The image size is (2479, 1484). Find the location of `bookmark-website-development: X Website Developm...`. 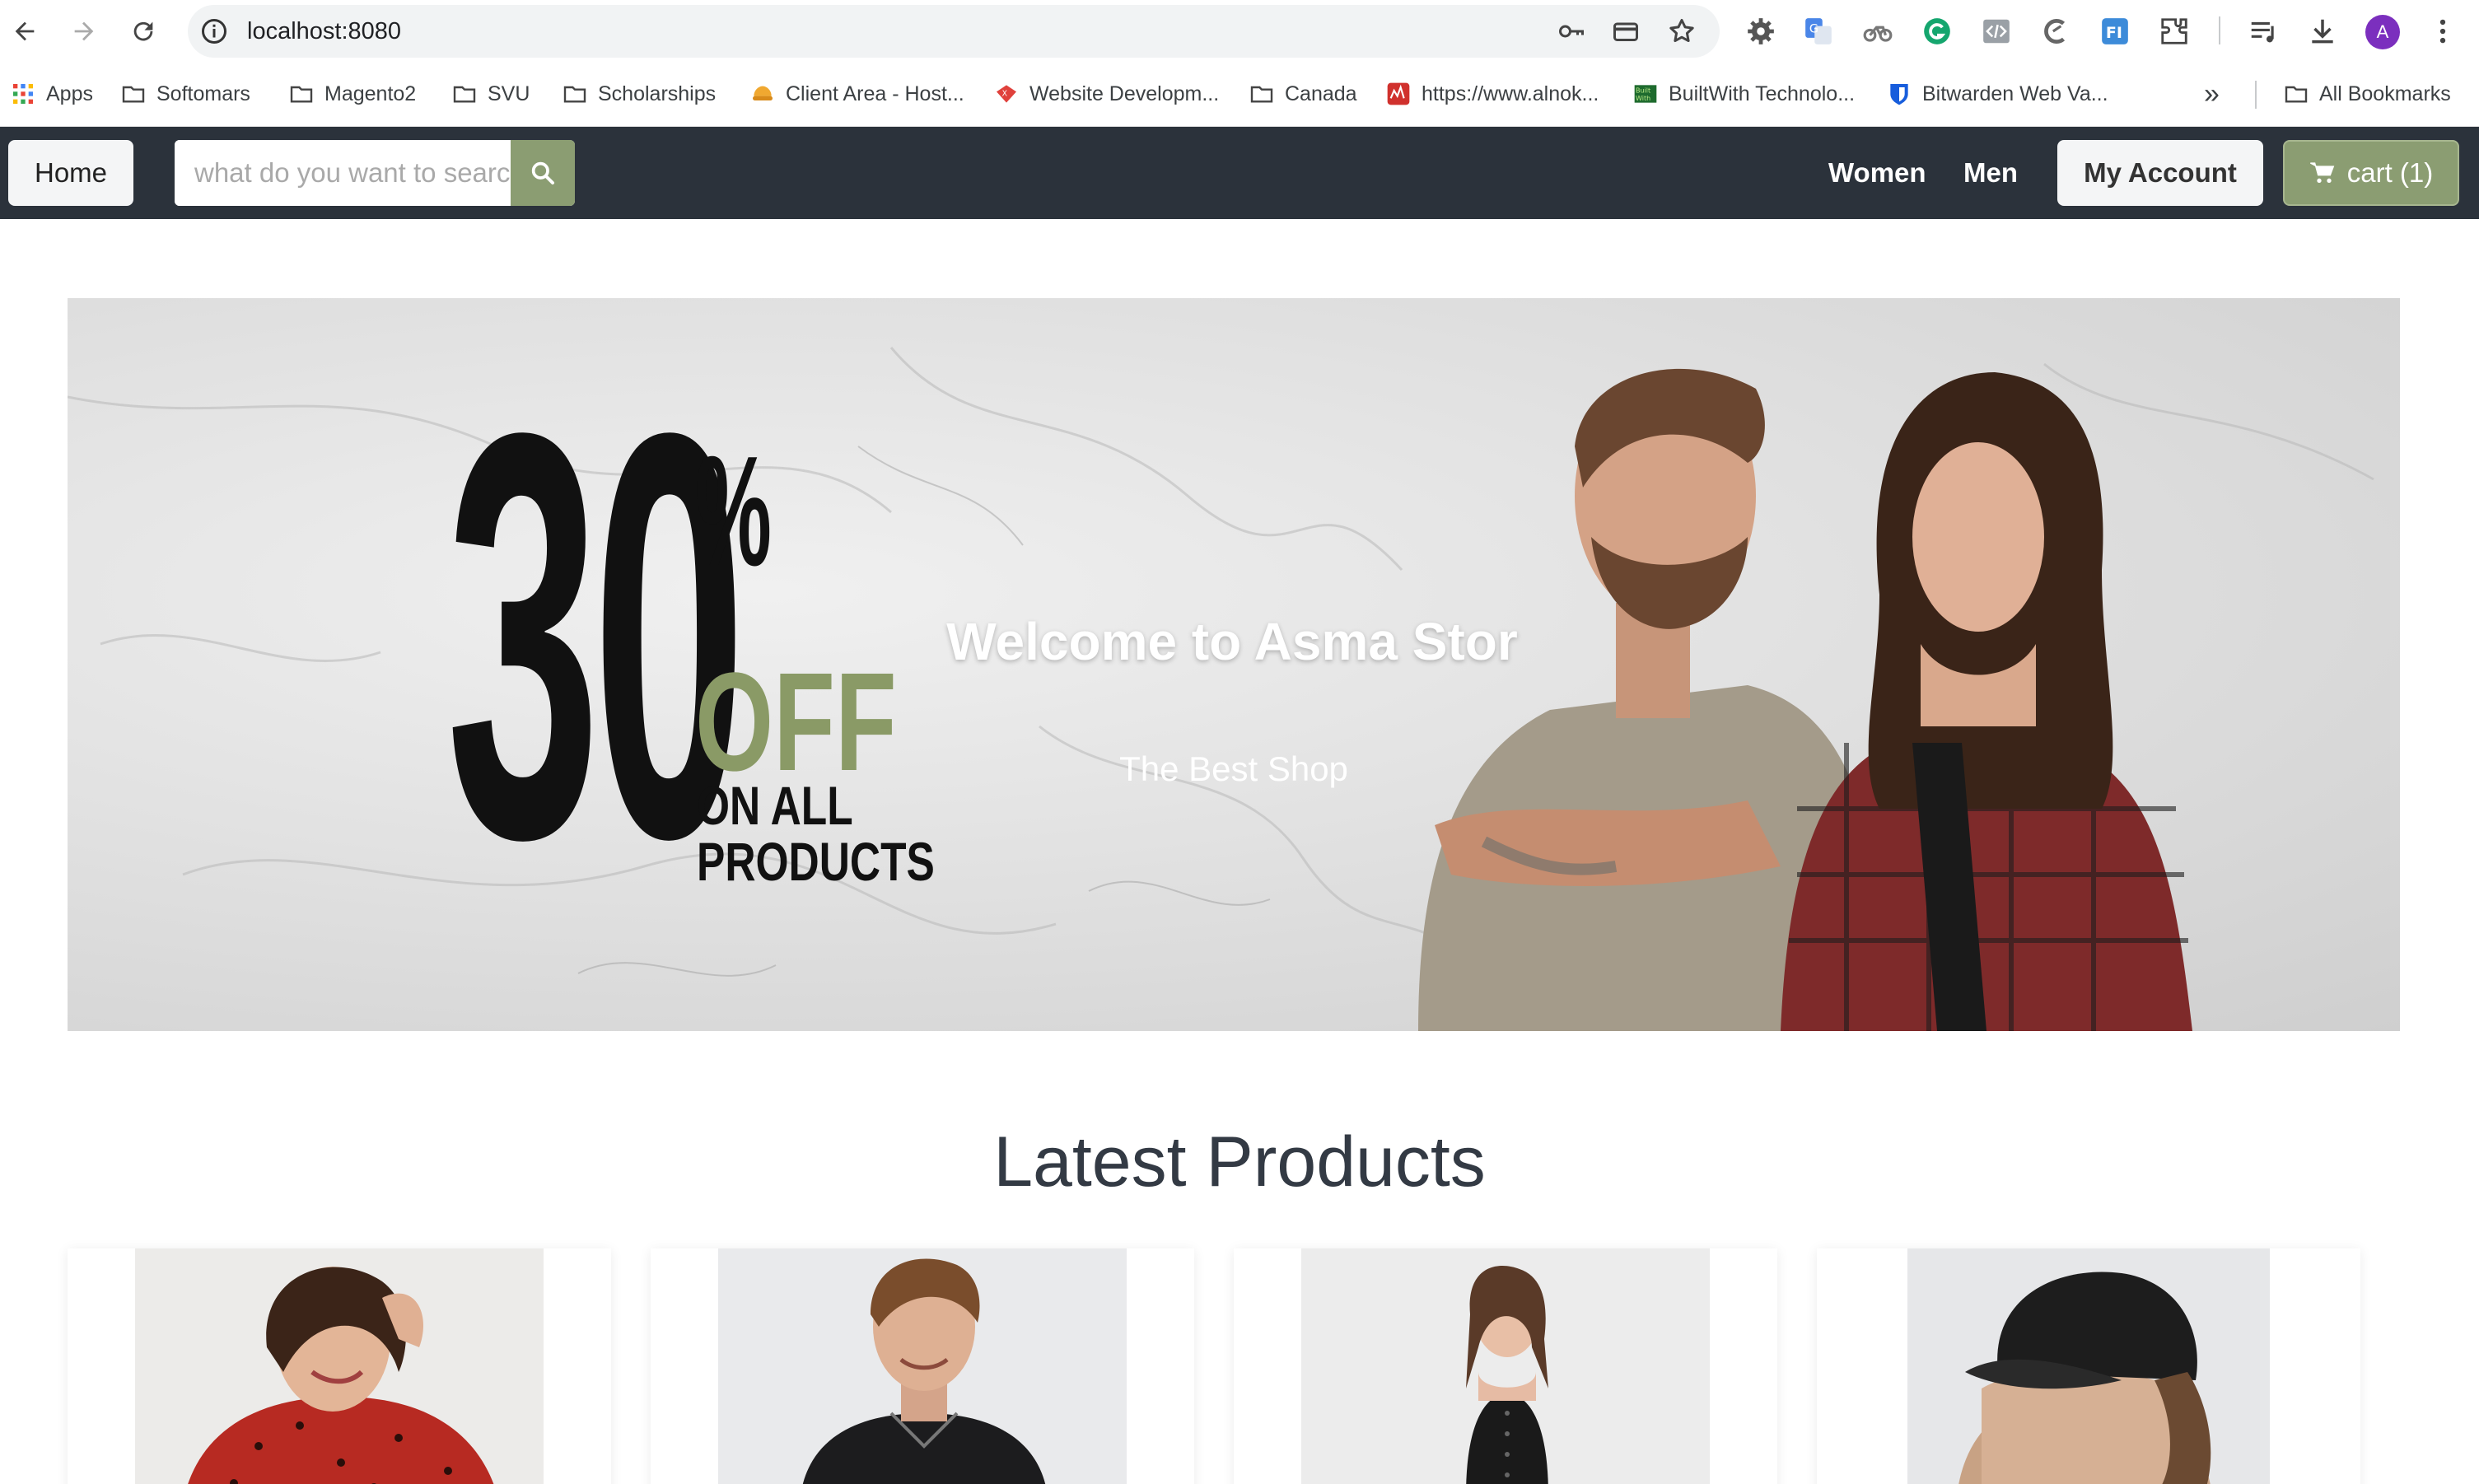

bookmark-website-development: X Website Developm... is located at coordinates (1106, 93).